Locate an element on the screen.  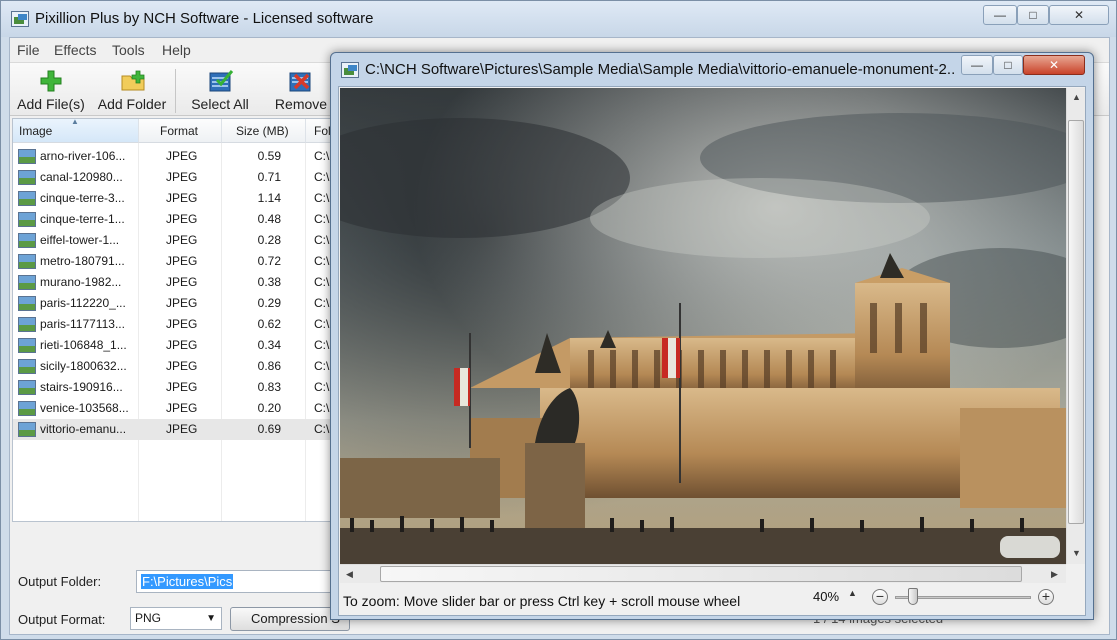
vertical-scroll-thumb is located at coordinates (1076, 322).